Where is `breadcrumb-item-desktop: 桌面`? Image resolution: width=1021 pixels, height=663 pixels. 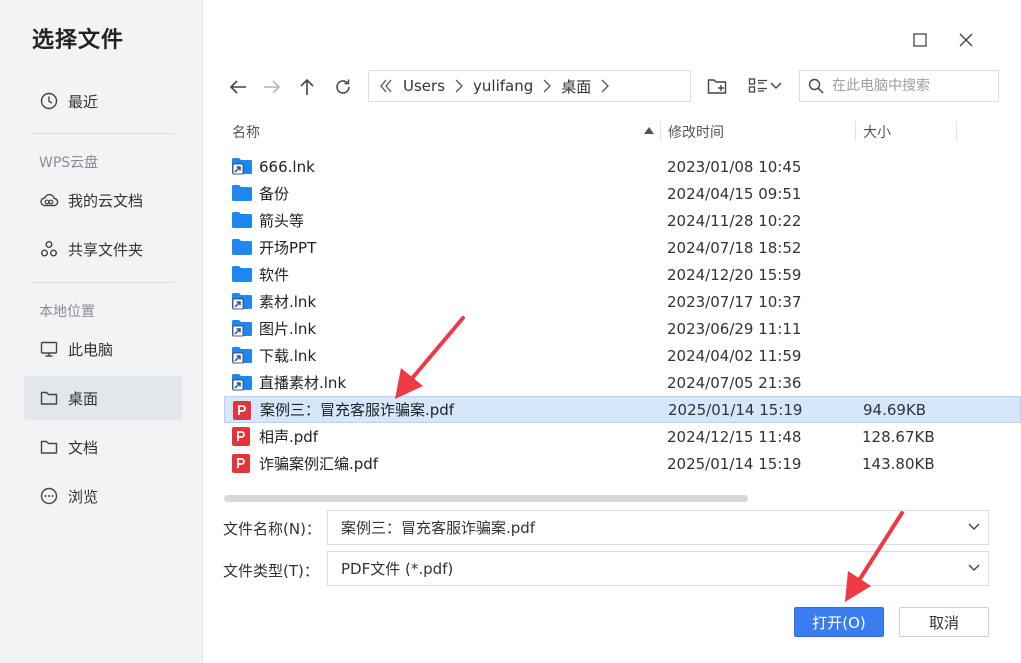 breadcrumb-item-desktop: 桌面 is located at coordinates (576, 86).